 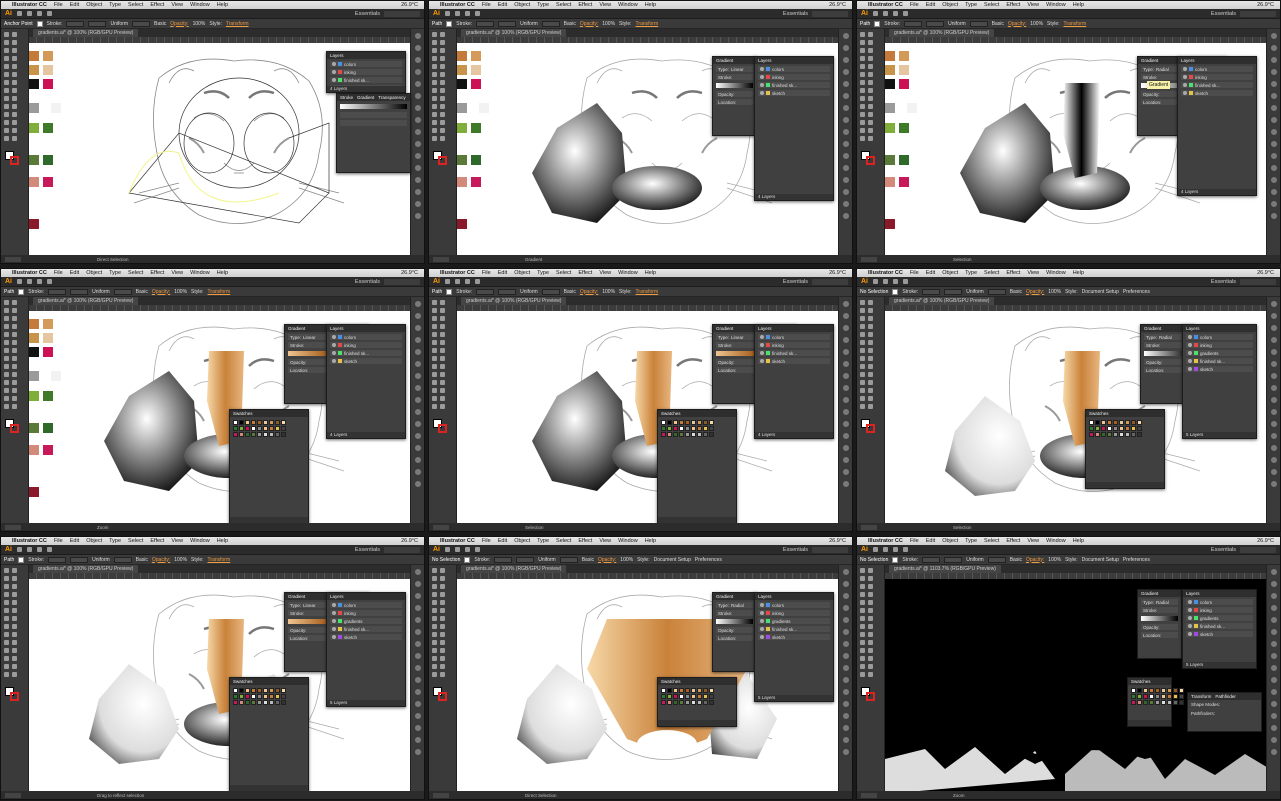 I want to click on perspective-icon, so click(x=14, y=366).